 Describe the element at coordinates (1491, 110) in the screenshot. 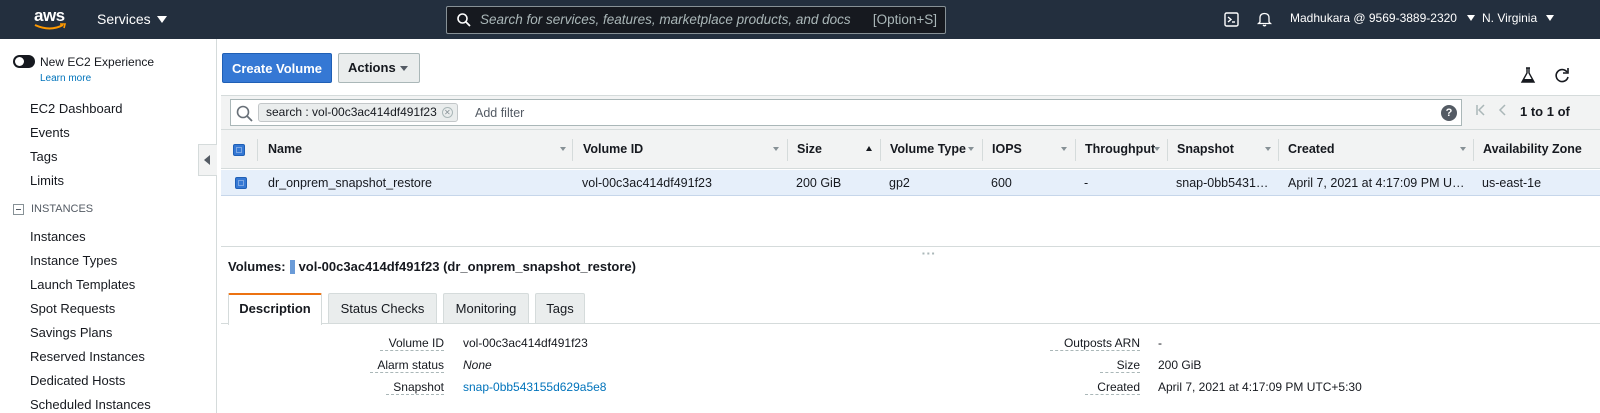

I see `pagination-controls` at that location.